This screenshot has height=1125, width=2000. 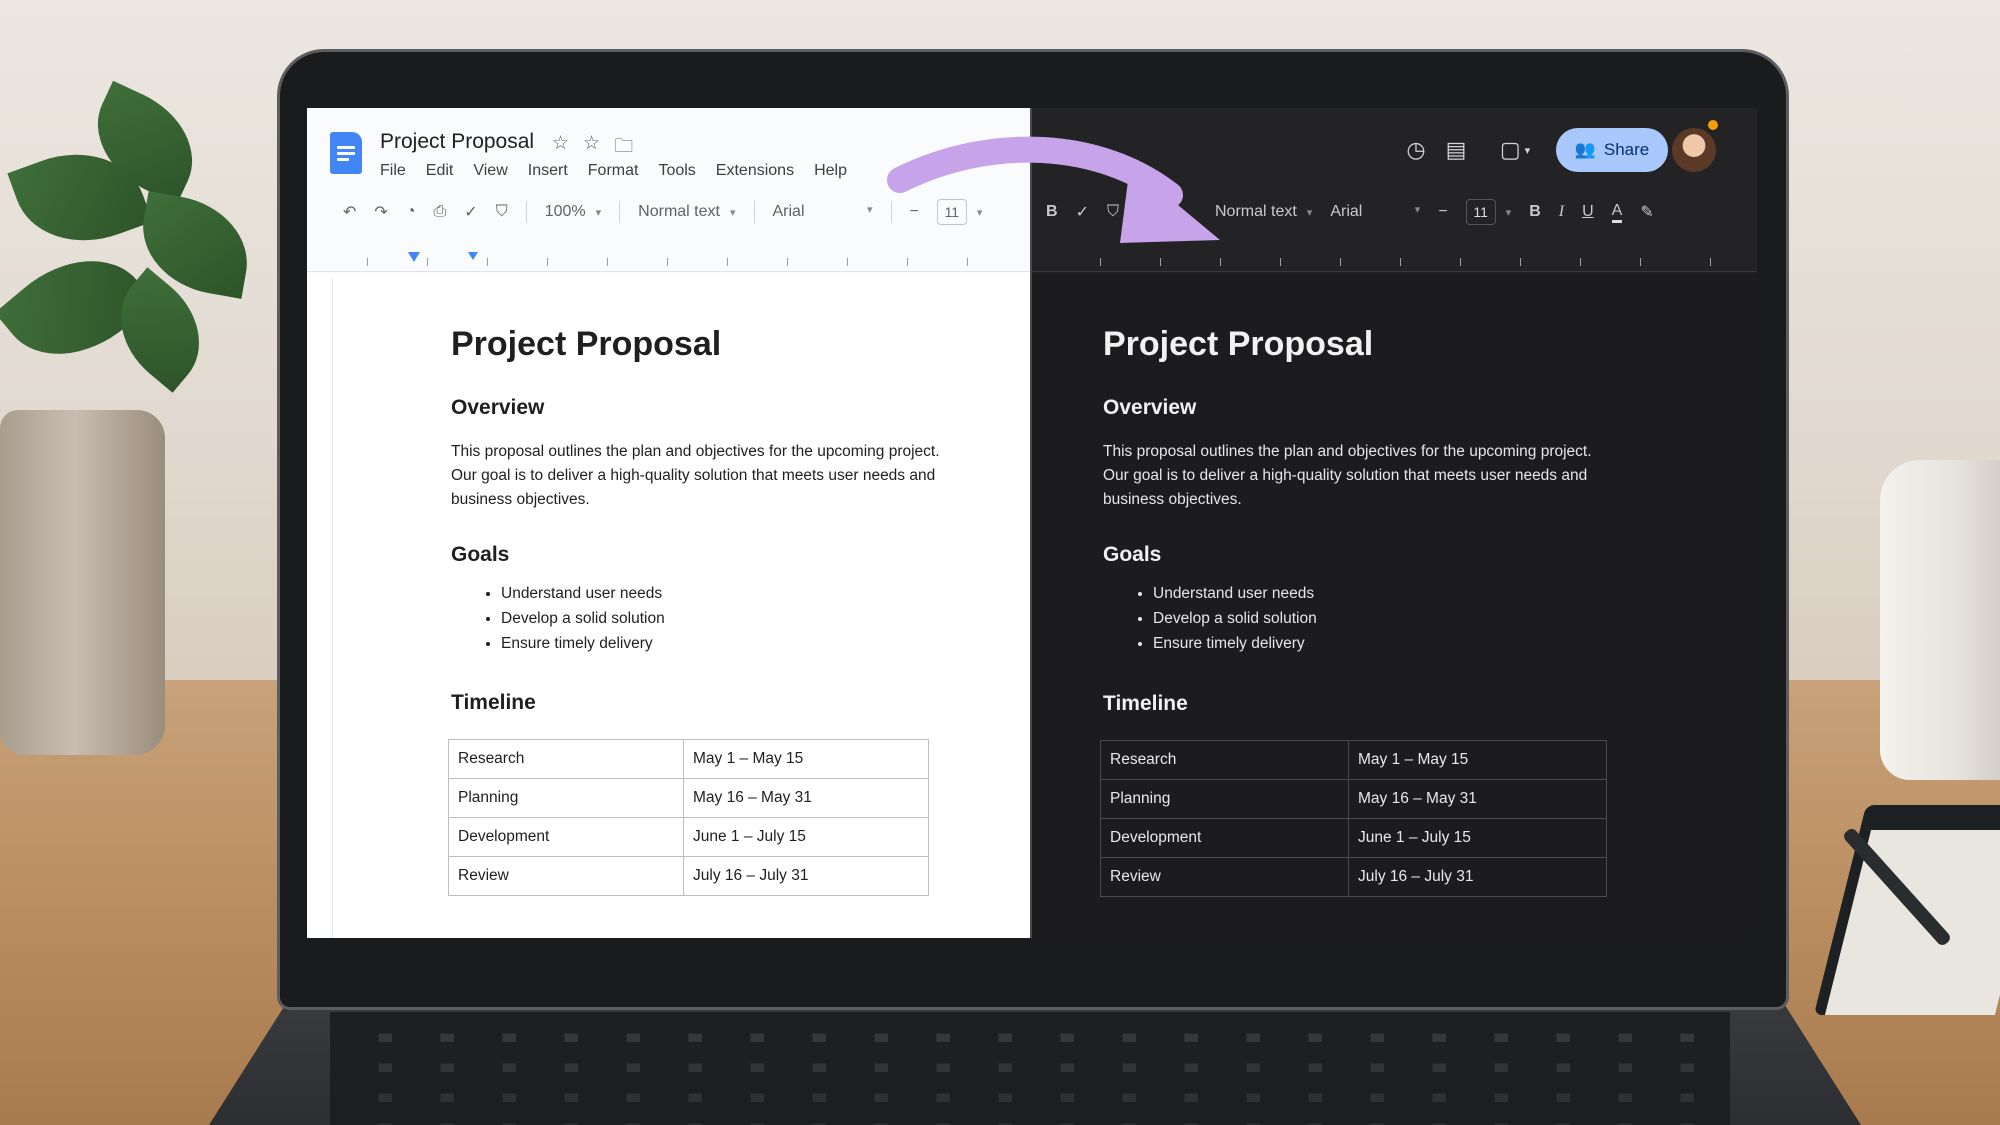 What do you see at coordinates (439, 212) in the screenshot?
I see `print-icon: ⎙` at bounding box center [439, 212].